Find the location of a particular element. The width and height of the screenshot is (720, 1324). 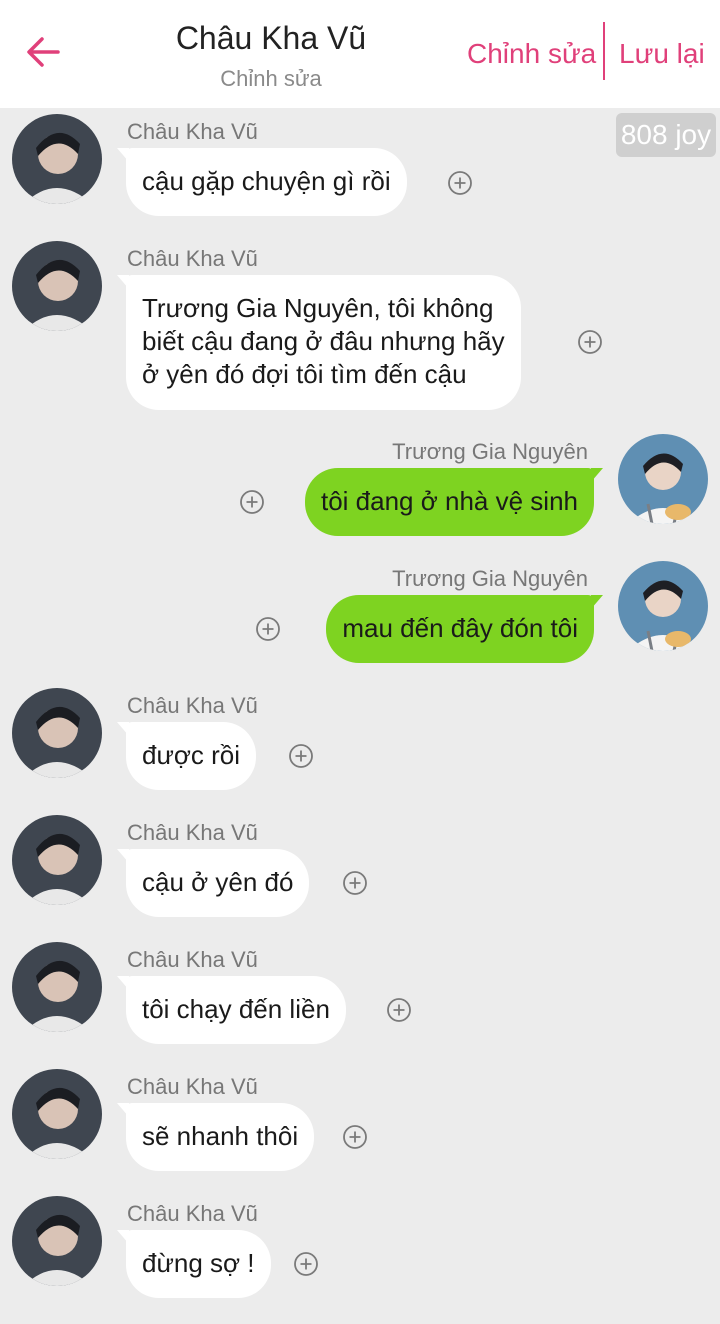

message-bubble: mau đến đây đón tôi is located at coordinates (464, 629).